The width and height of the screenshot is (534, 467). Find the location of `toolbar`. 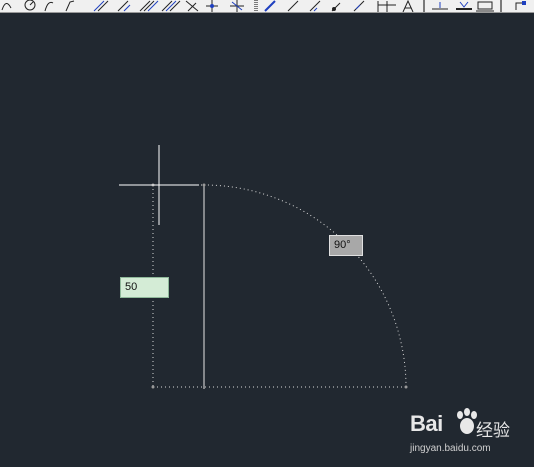

toolbar is located at coordinates (267, 6).